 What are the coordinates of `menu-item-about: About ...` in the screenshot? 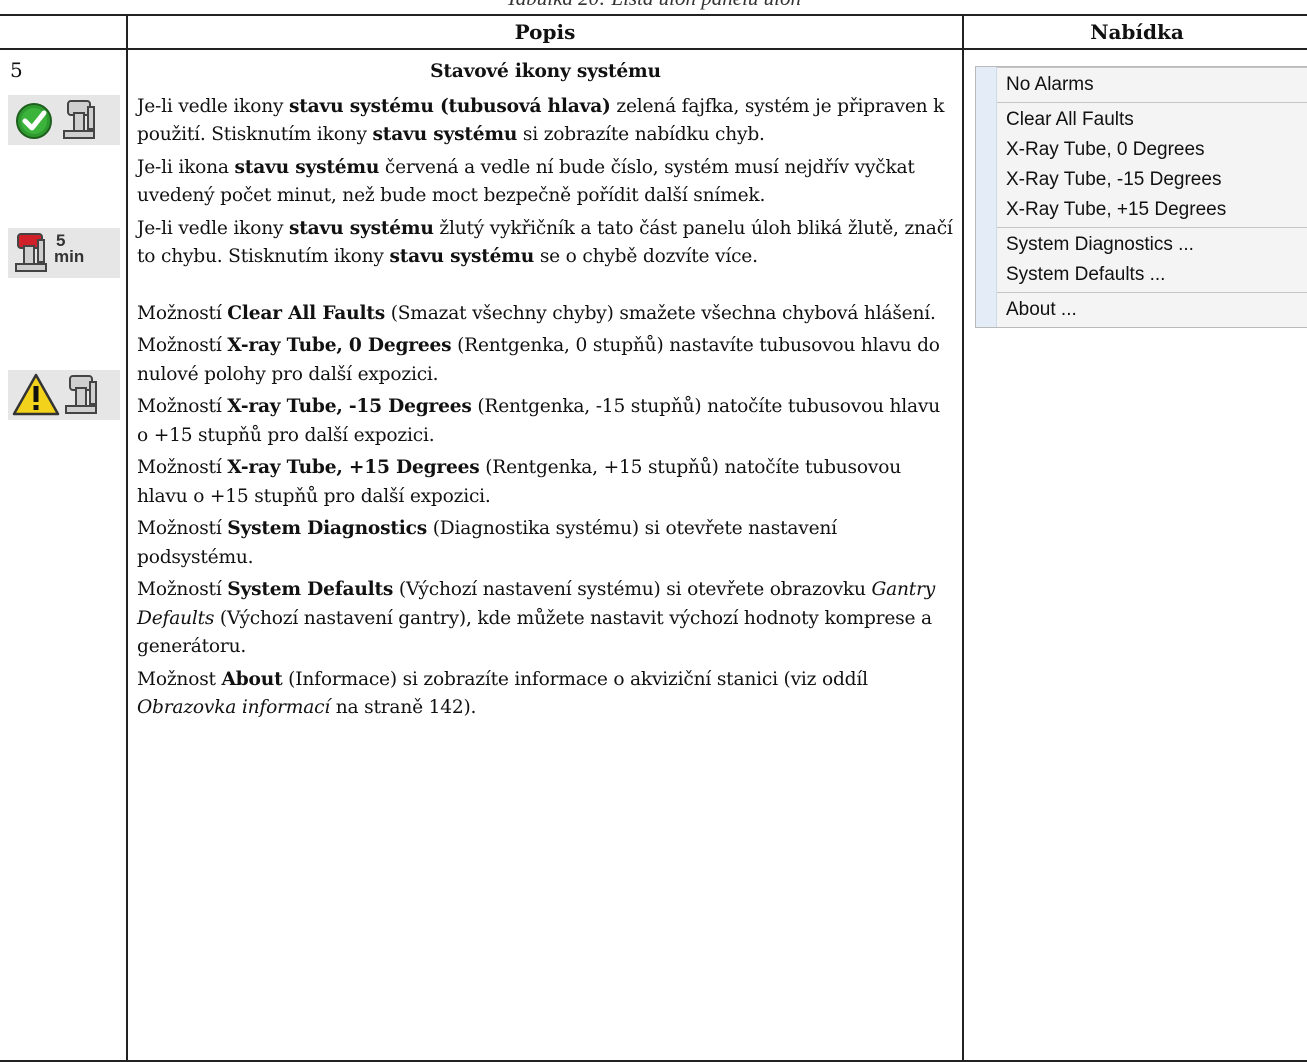 It's located at (1141, 310).